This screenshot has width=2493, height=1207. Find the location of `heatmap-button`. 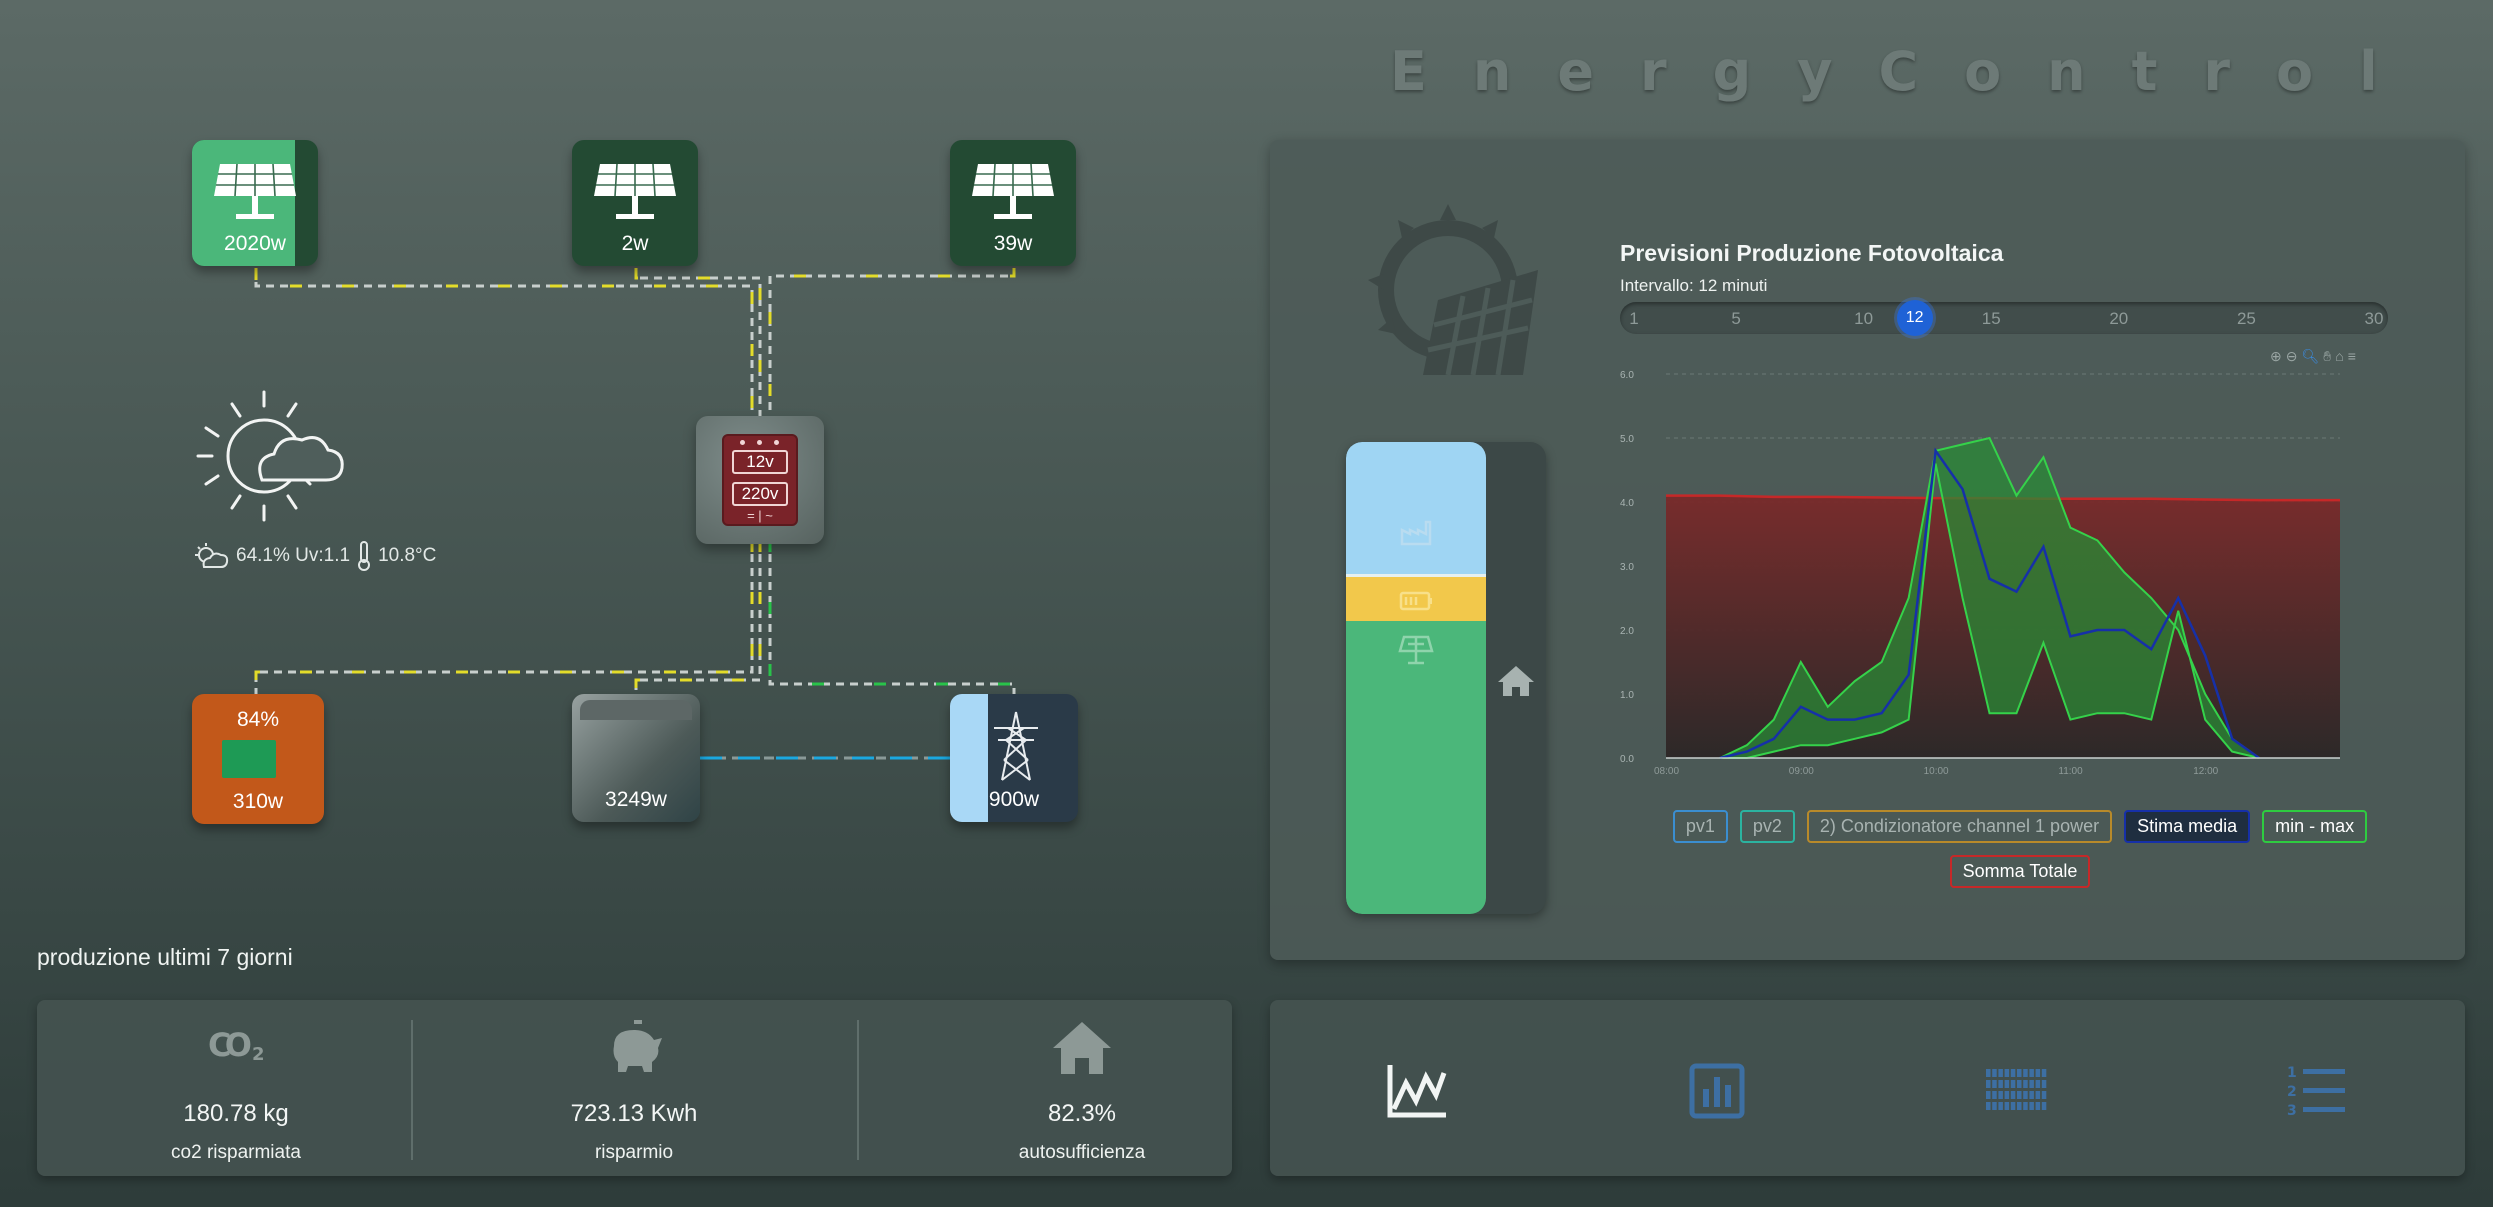

heatmap-button is located at coordinates (2017, 1091).